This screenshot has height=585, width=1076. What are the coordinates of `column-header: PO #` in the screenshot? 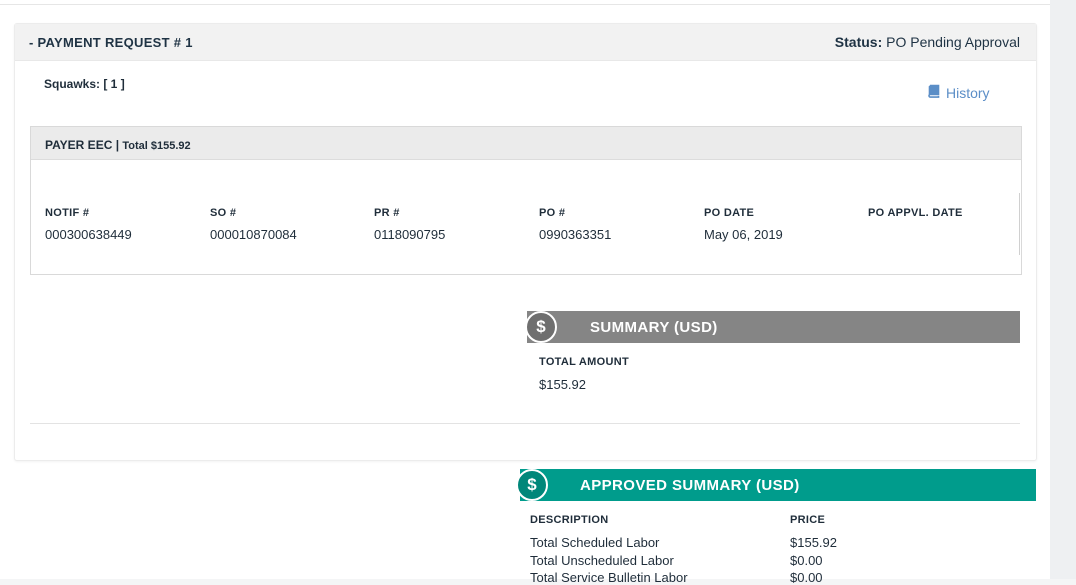 It's located at (552, 213).